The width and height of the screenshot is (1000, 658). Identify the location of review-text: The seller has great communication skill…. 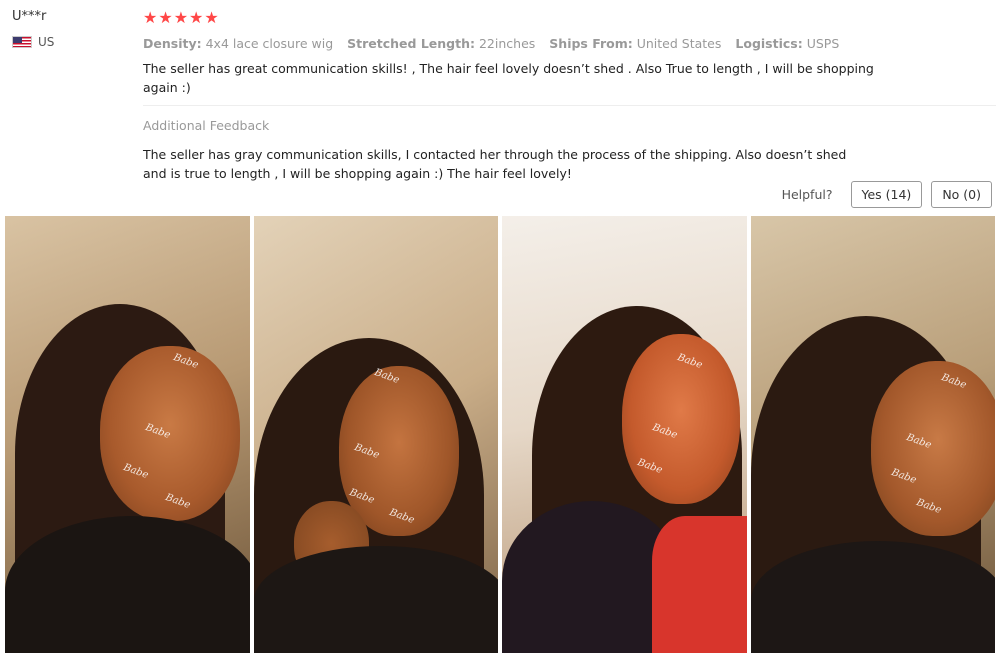
(508, 78).